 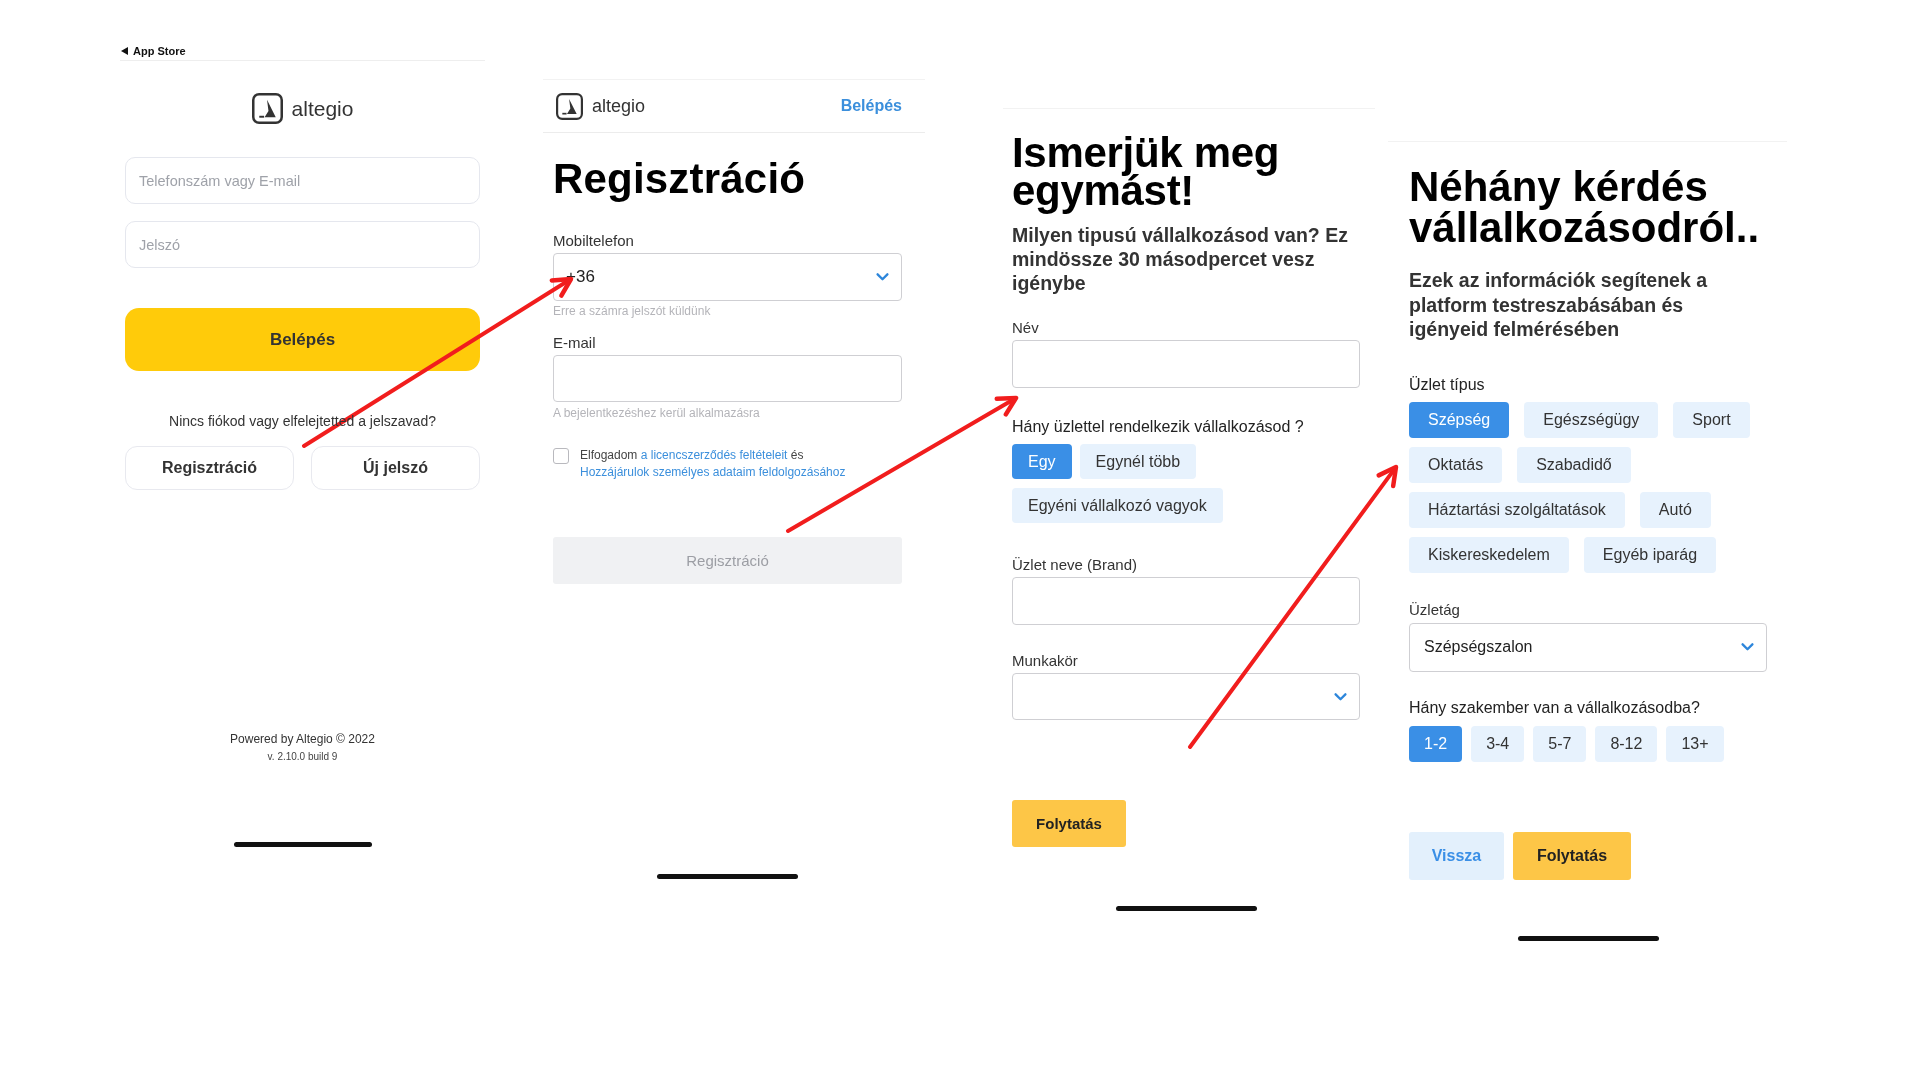 What do you see at coordinates (574, 343) in the screenshot?
I see `field-label: E-mail` at bounding box center [574, 343].